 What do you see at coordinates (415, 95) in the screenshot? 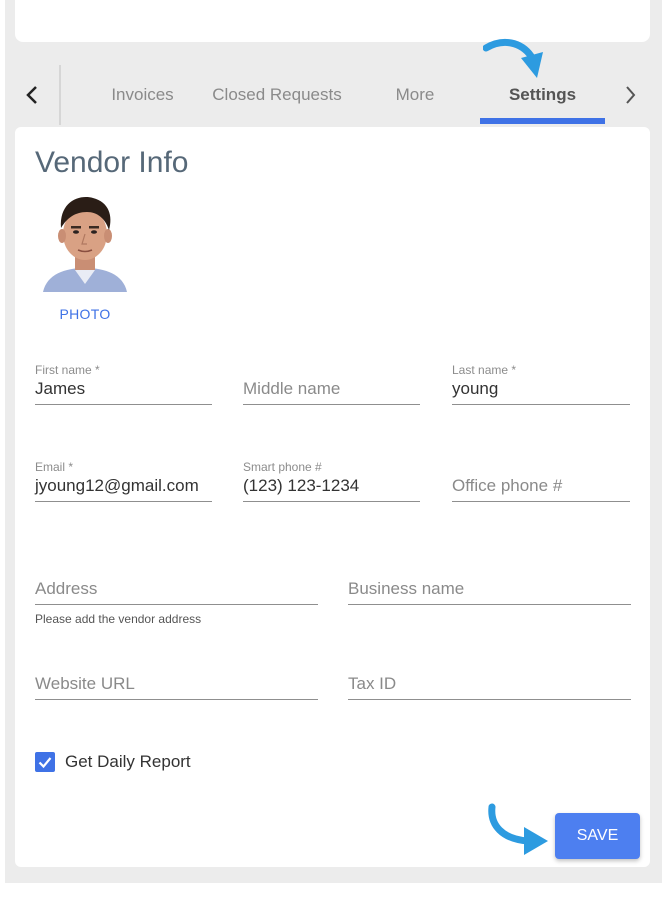
I see `tab-more: More` at bounding box center [415, 95].